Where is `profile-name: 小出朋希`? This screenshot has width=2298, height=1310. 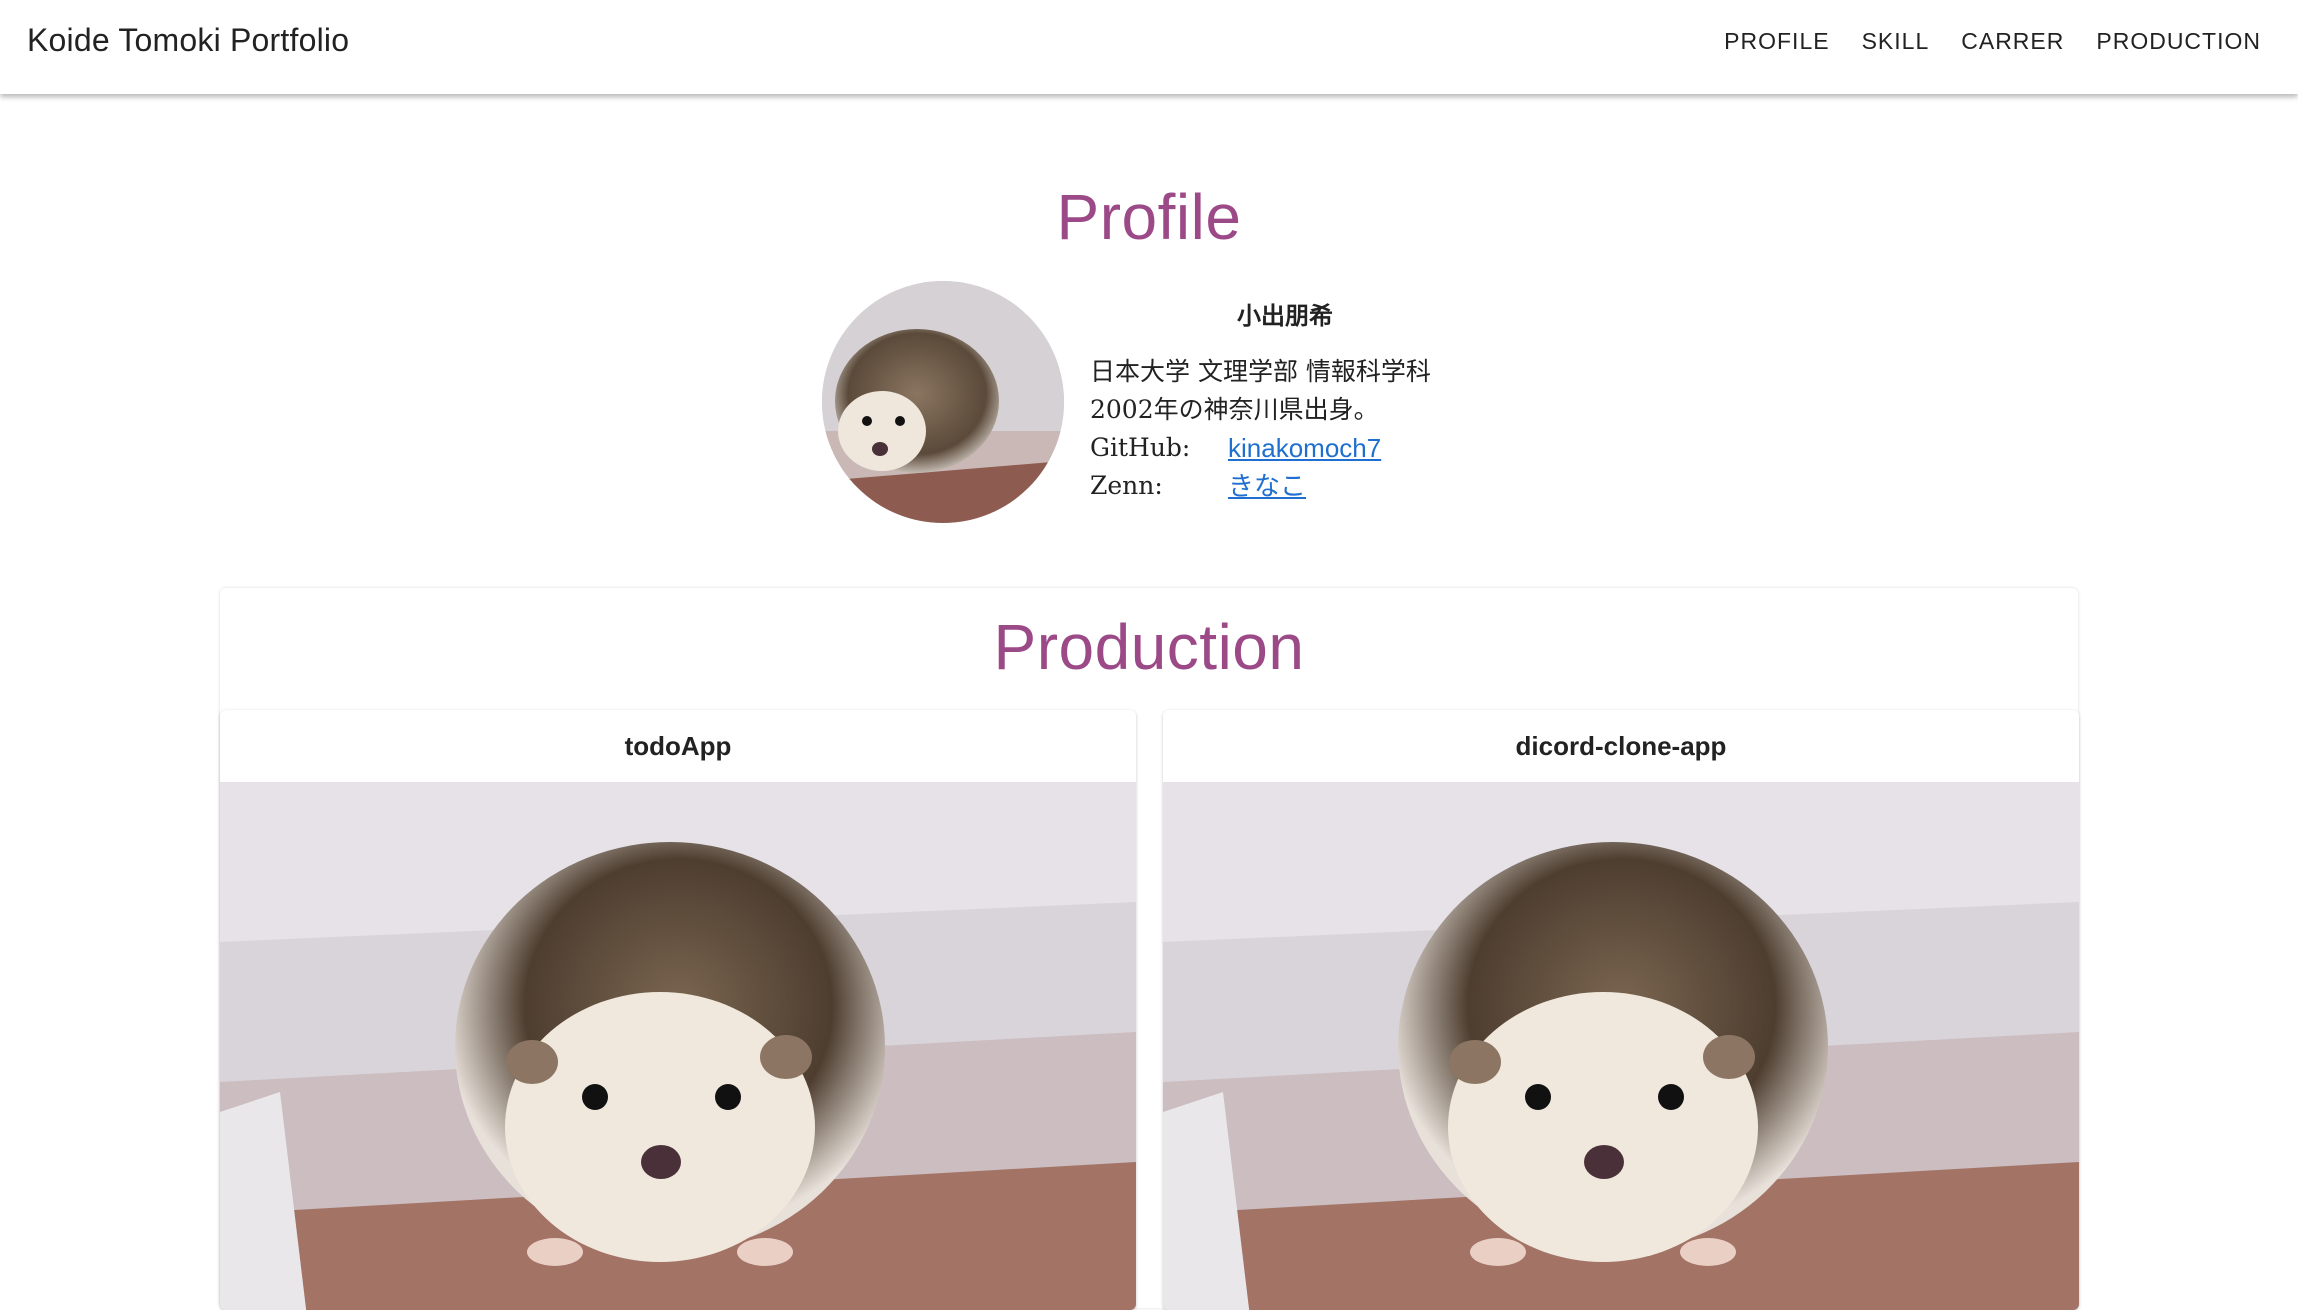 profile-name: 小出朋希 is located at coordinates (1285, 316).